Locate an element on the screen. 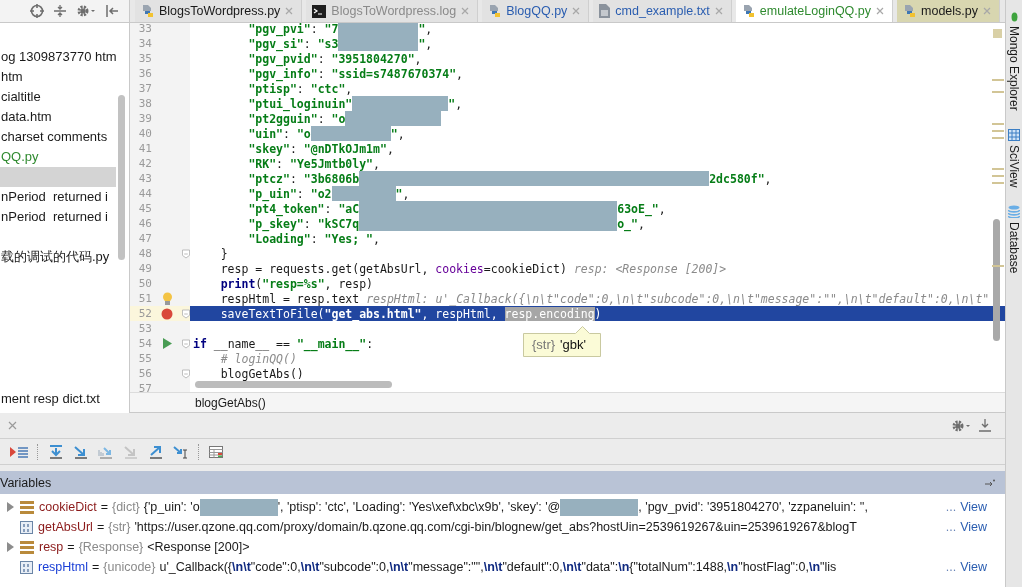 The width and height of the screenshot is (1022, 587). collapse-icon is located at coordinates (60, 11).